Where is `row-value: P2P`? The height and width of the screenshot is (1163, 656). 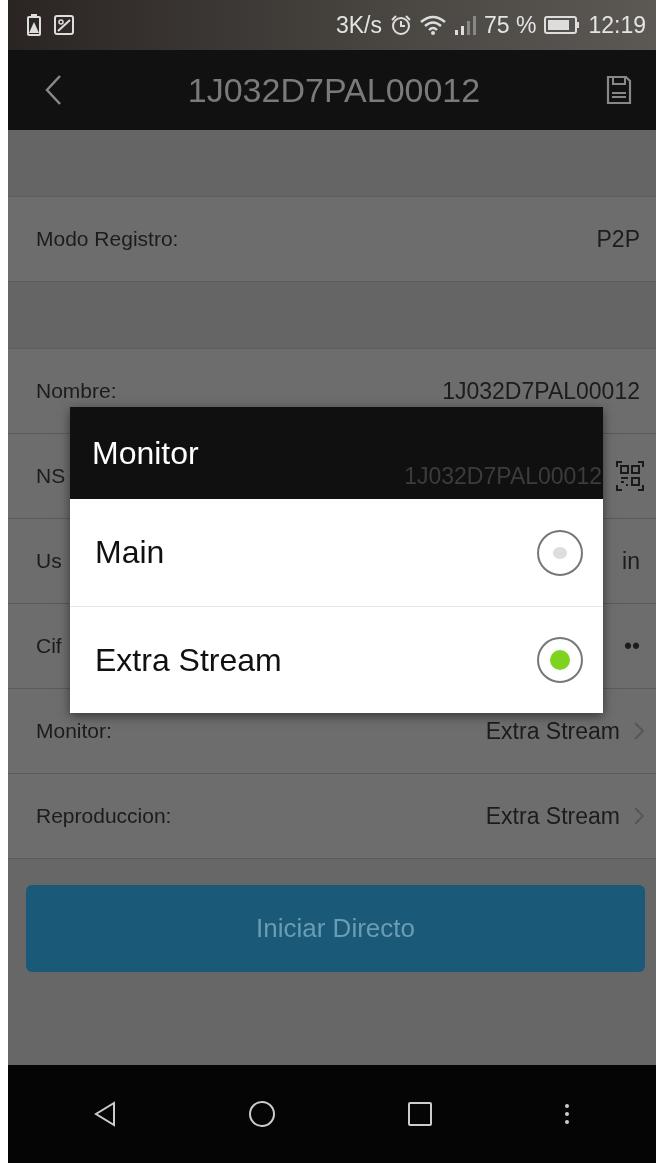
row-value: P2P is located at coordinates (618, 239).